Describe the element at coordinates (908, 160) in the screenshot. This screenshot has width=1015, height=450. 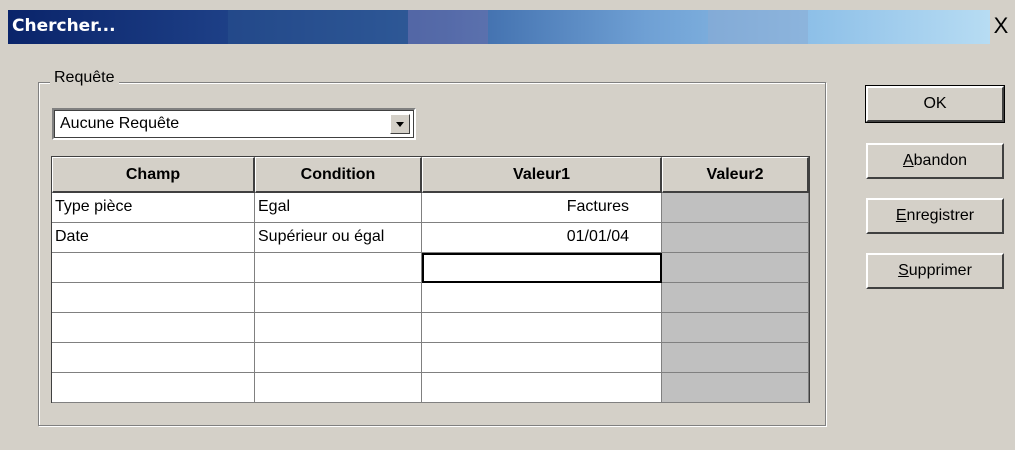
I see `abandon-button-mnemonic: A` at that location.